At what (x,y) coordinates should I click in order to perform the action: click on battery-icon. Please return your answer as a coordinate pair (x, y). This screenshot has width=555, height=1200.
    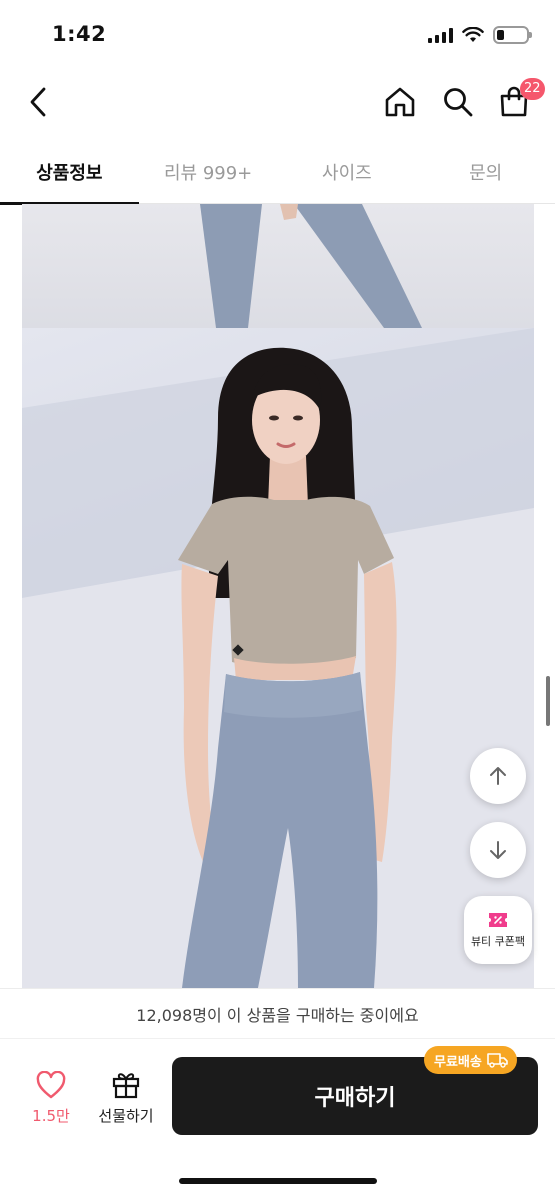
    Looking at the image, I should click on (512, 35).